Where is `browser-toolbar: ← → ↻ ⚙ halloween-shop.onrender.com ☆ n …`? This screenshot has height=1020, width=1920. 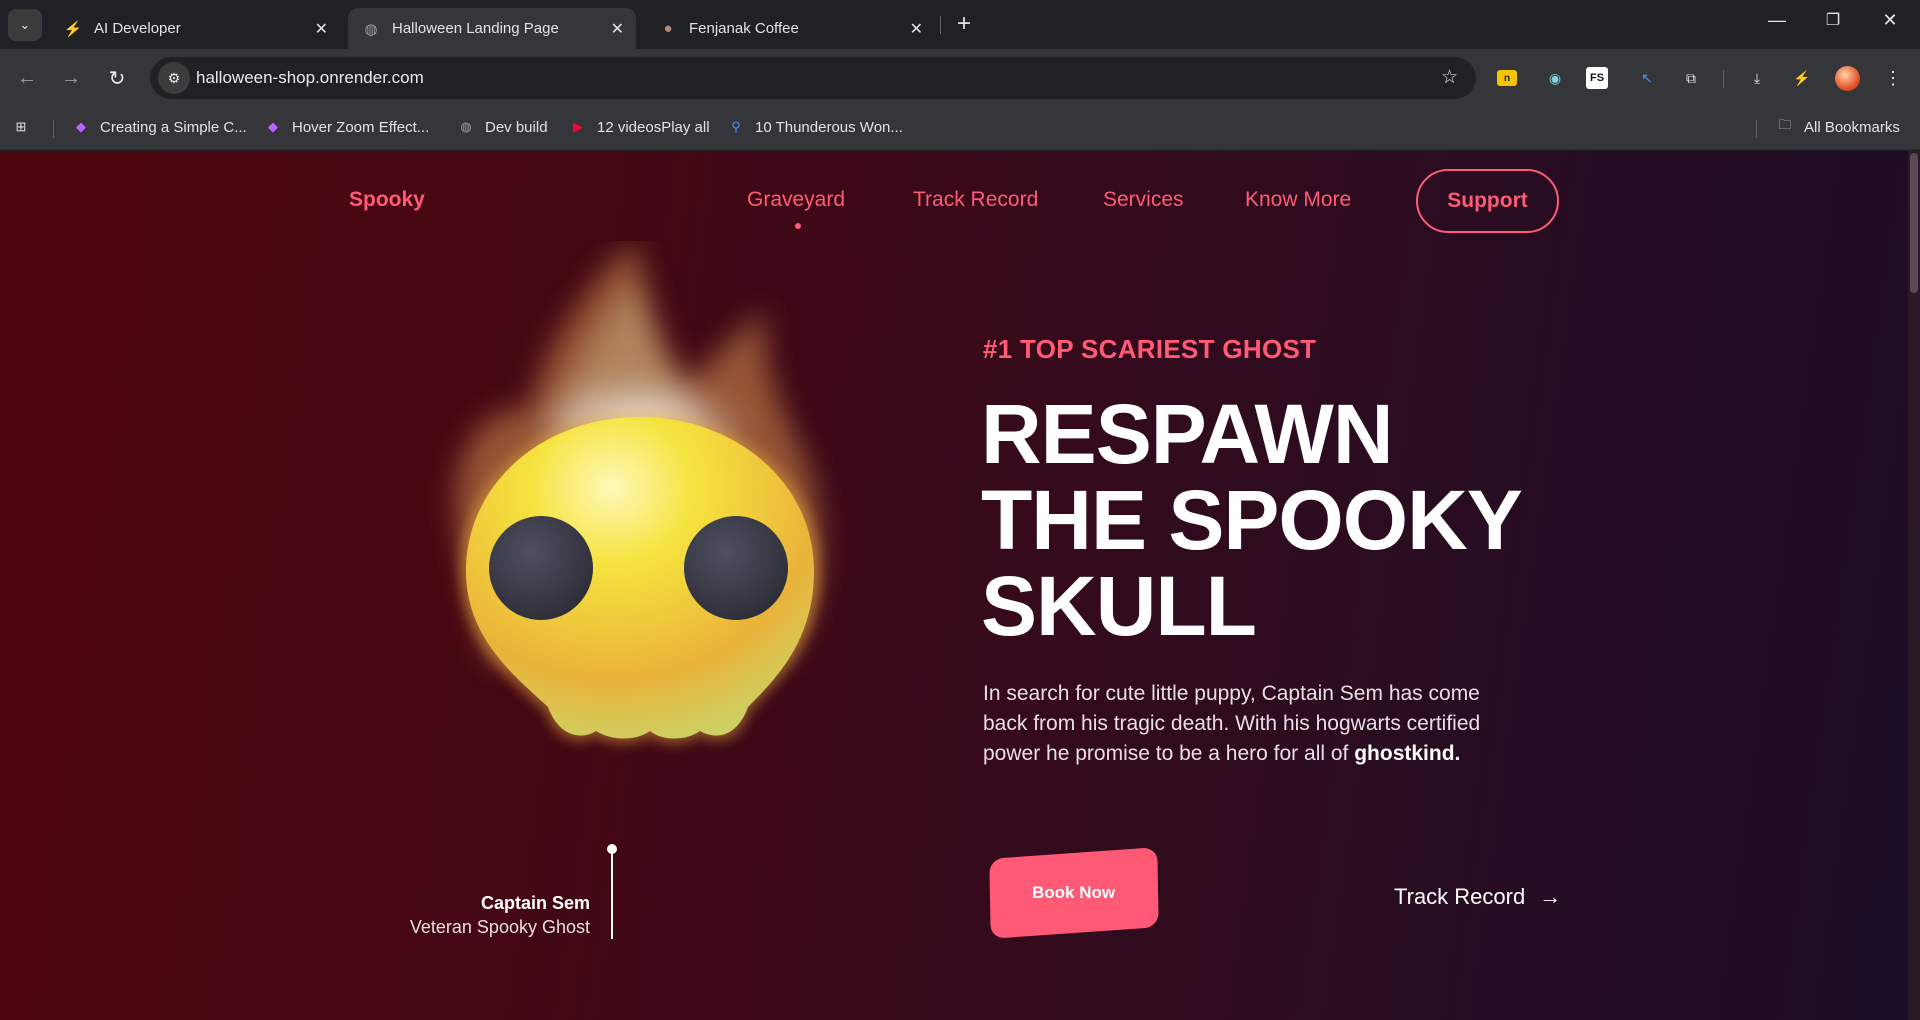 browser-toolbar: ← → ↻ ⚙ halloween-shop.onrender.com ☆ n … is located at coordinates (960, 78).